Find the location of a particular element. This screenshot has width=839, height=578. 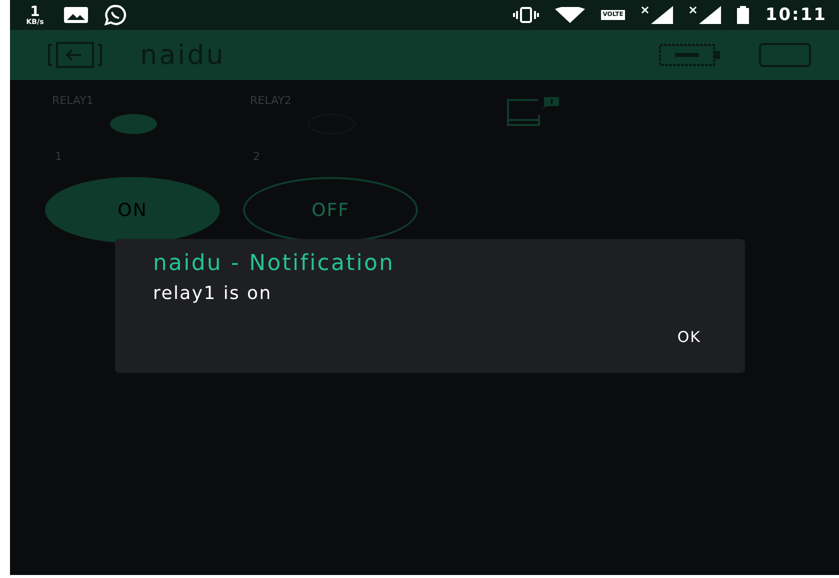

exit-icon is located at coordinates (75, 55).